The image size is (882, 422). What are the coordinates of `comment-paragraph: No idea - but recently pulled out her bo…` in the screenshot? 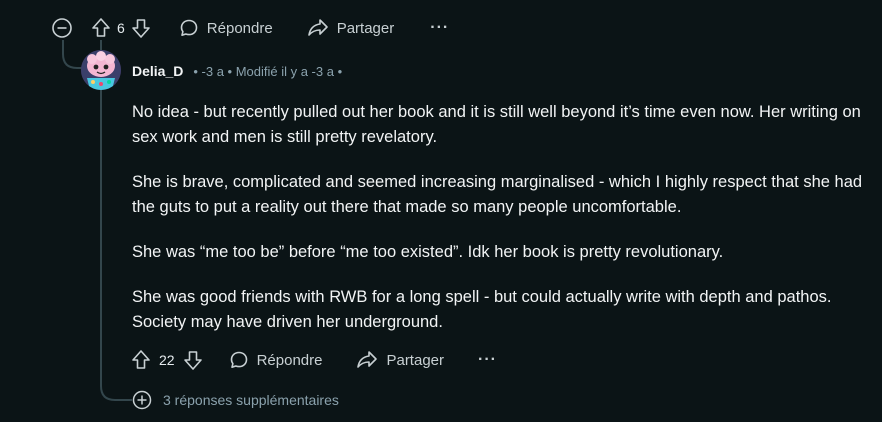 It's located at (496, 124).